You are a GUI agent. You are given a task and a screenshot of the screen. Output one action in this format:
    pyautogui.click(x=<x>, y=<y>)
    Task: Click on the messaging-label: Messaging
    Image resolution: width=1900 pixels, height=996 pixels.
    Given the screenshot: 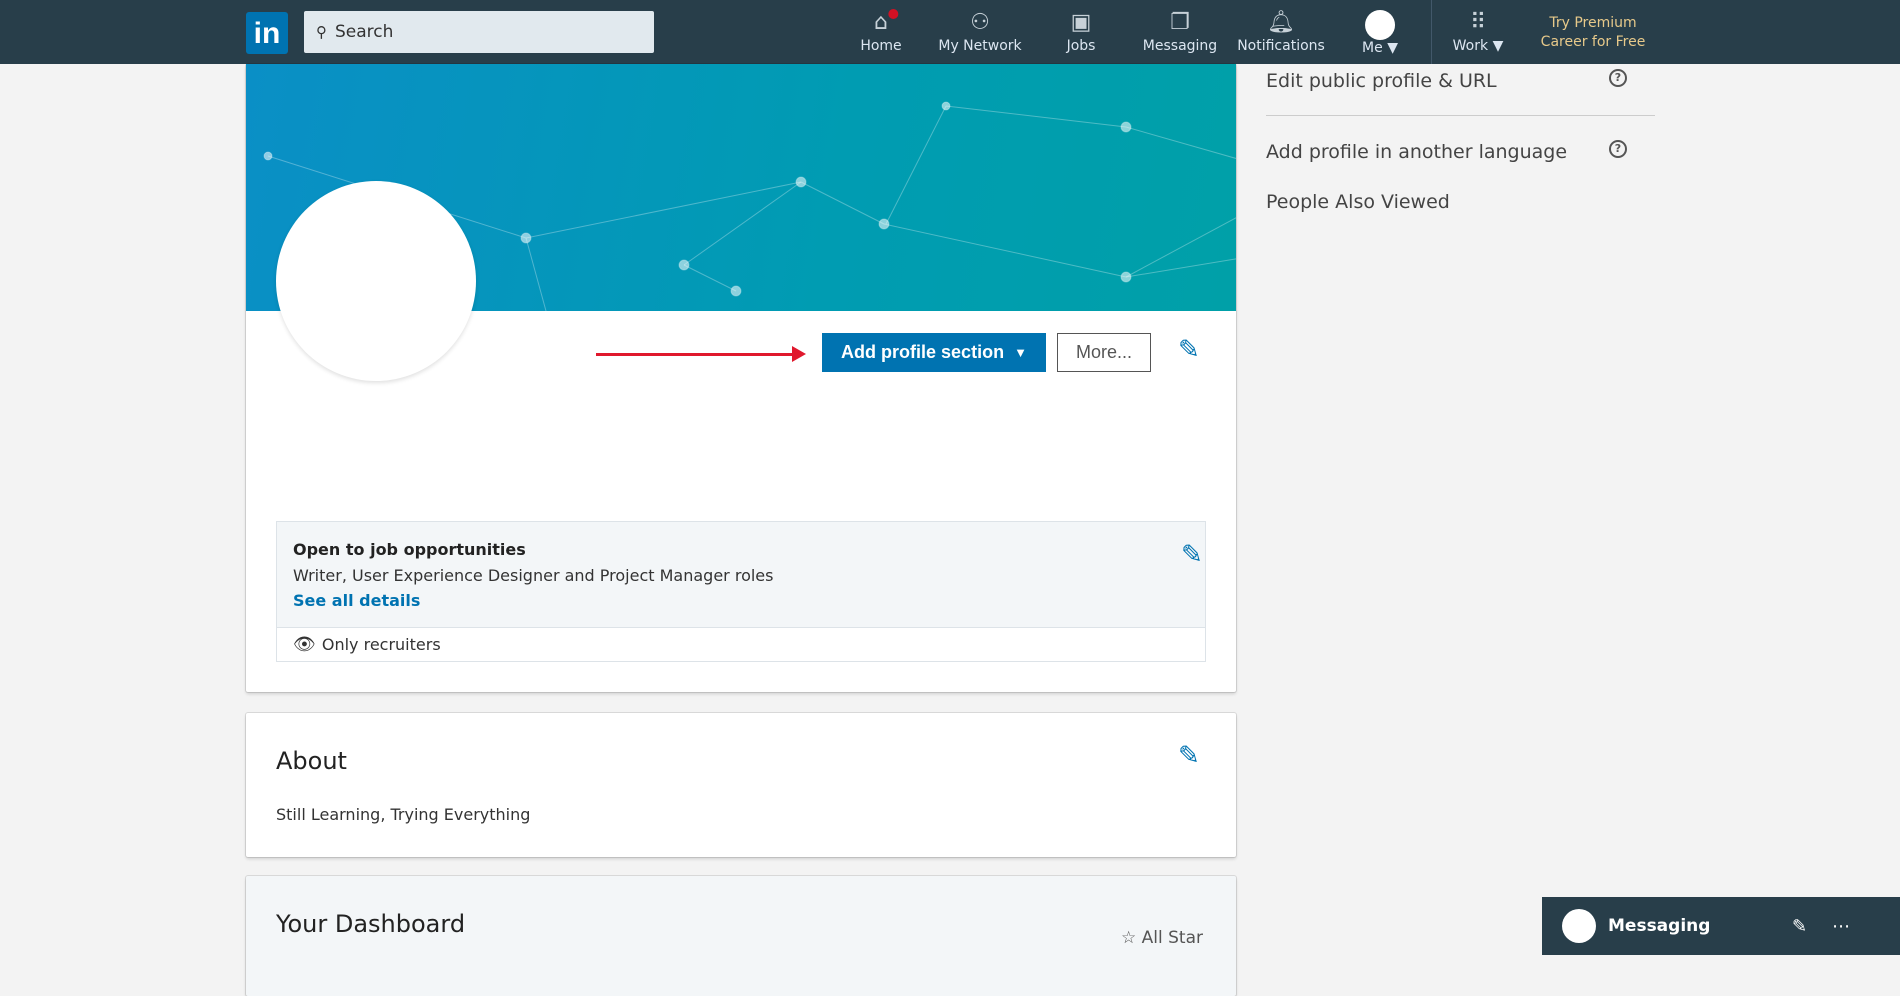 What is the action you would take?
    pyautogui.click(x=1659, y=926)
    